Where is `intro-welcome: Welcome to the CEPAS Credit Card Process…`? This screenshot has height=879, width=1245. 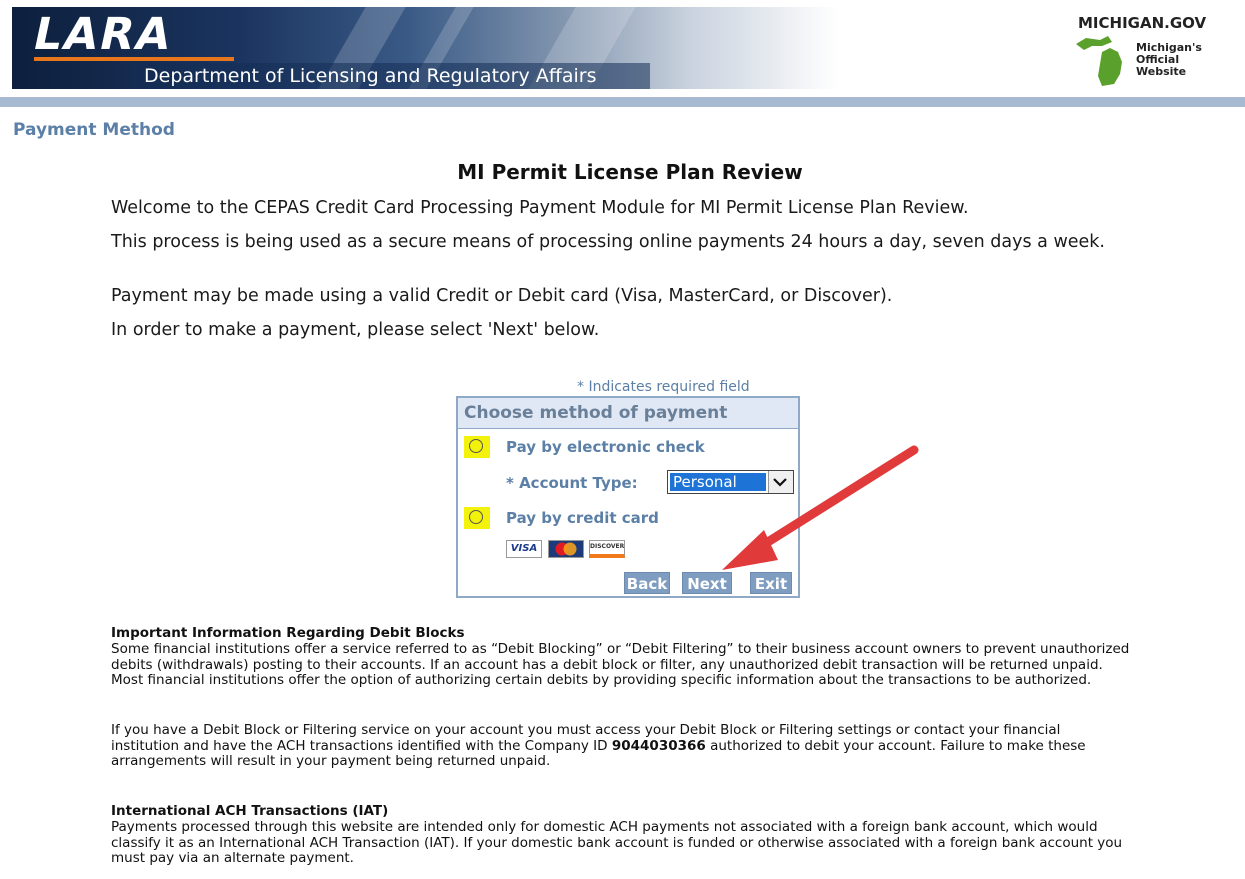
intro-welcome: Welcome to the CEPAS Credit Card Process… is located at coordinates (540, 208).